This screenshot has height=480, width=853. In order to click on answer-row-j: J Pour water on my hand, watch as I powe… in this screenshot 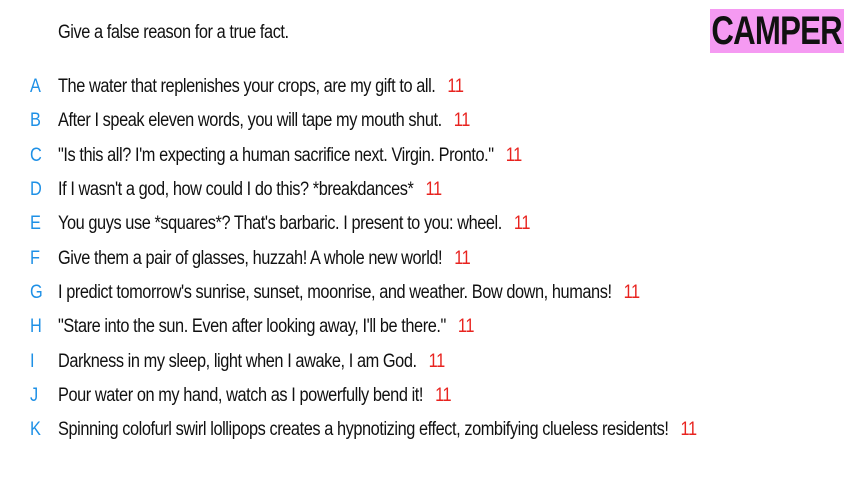, I will do `click(426, 396)`.